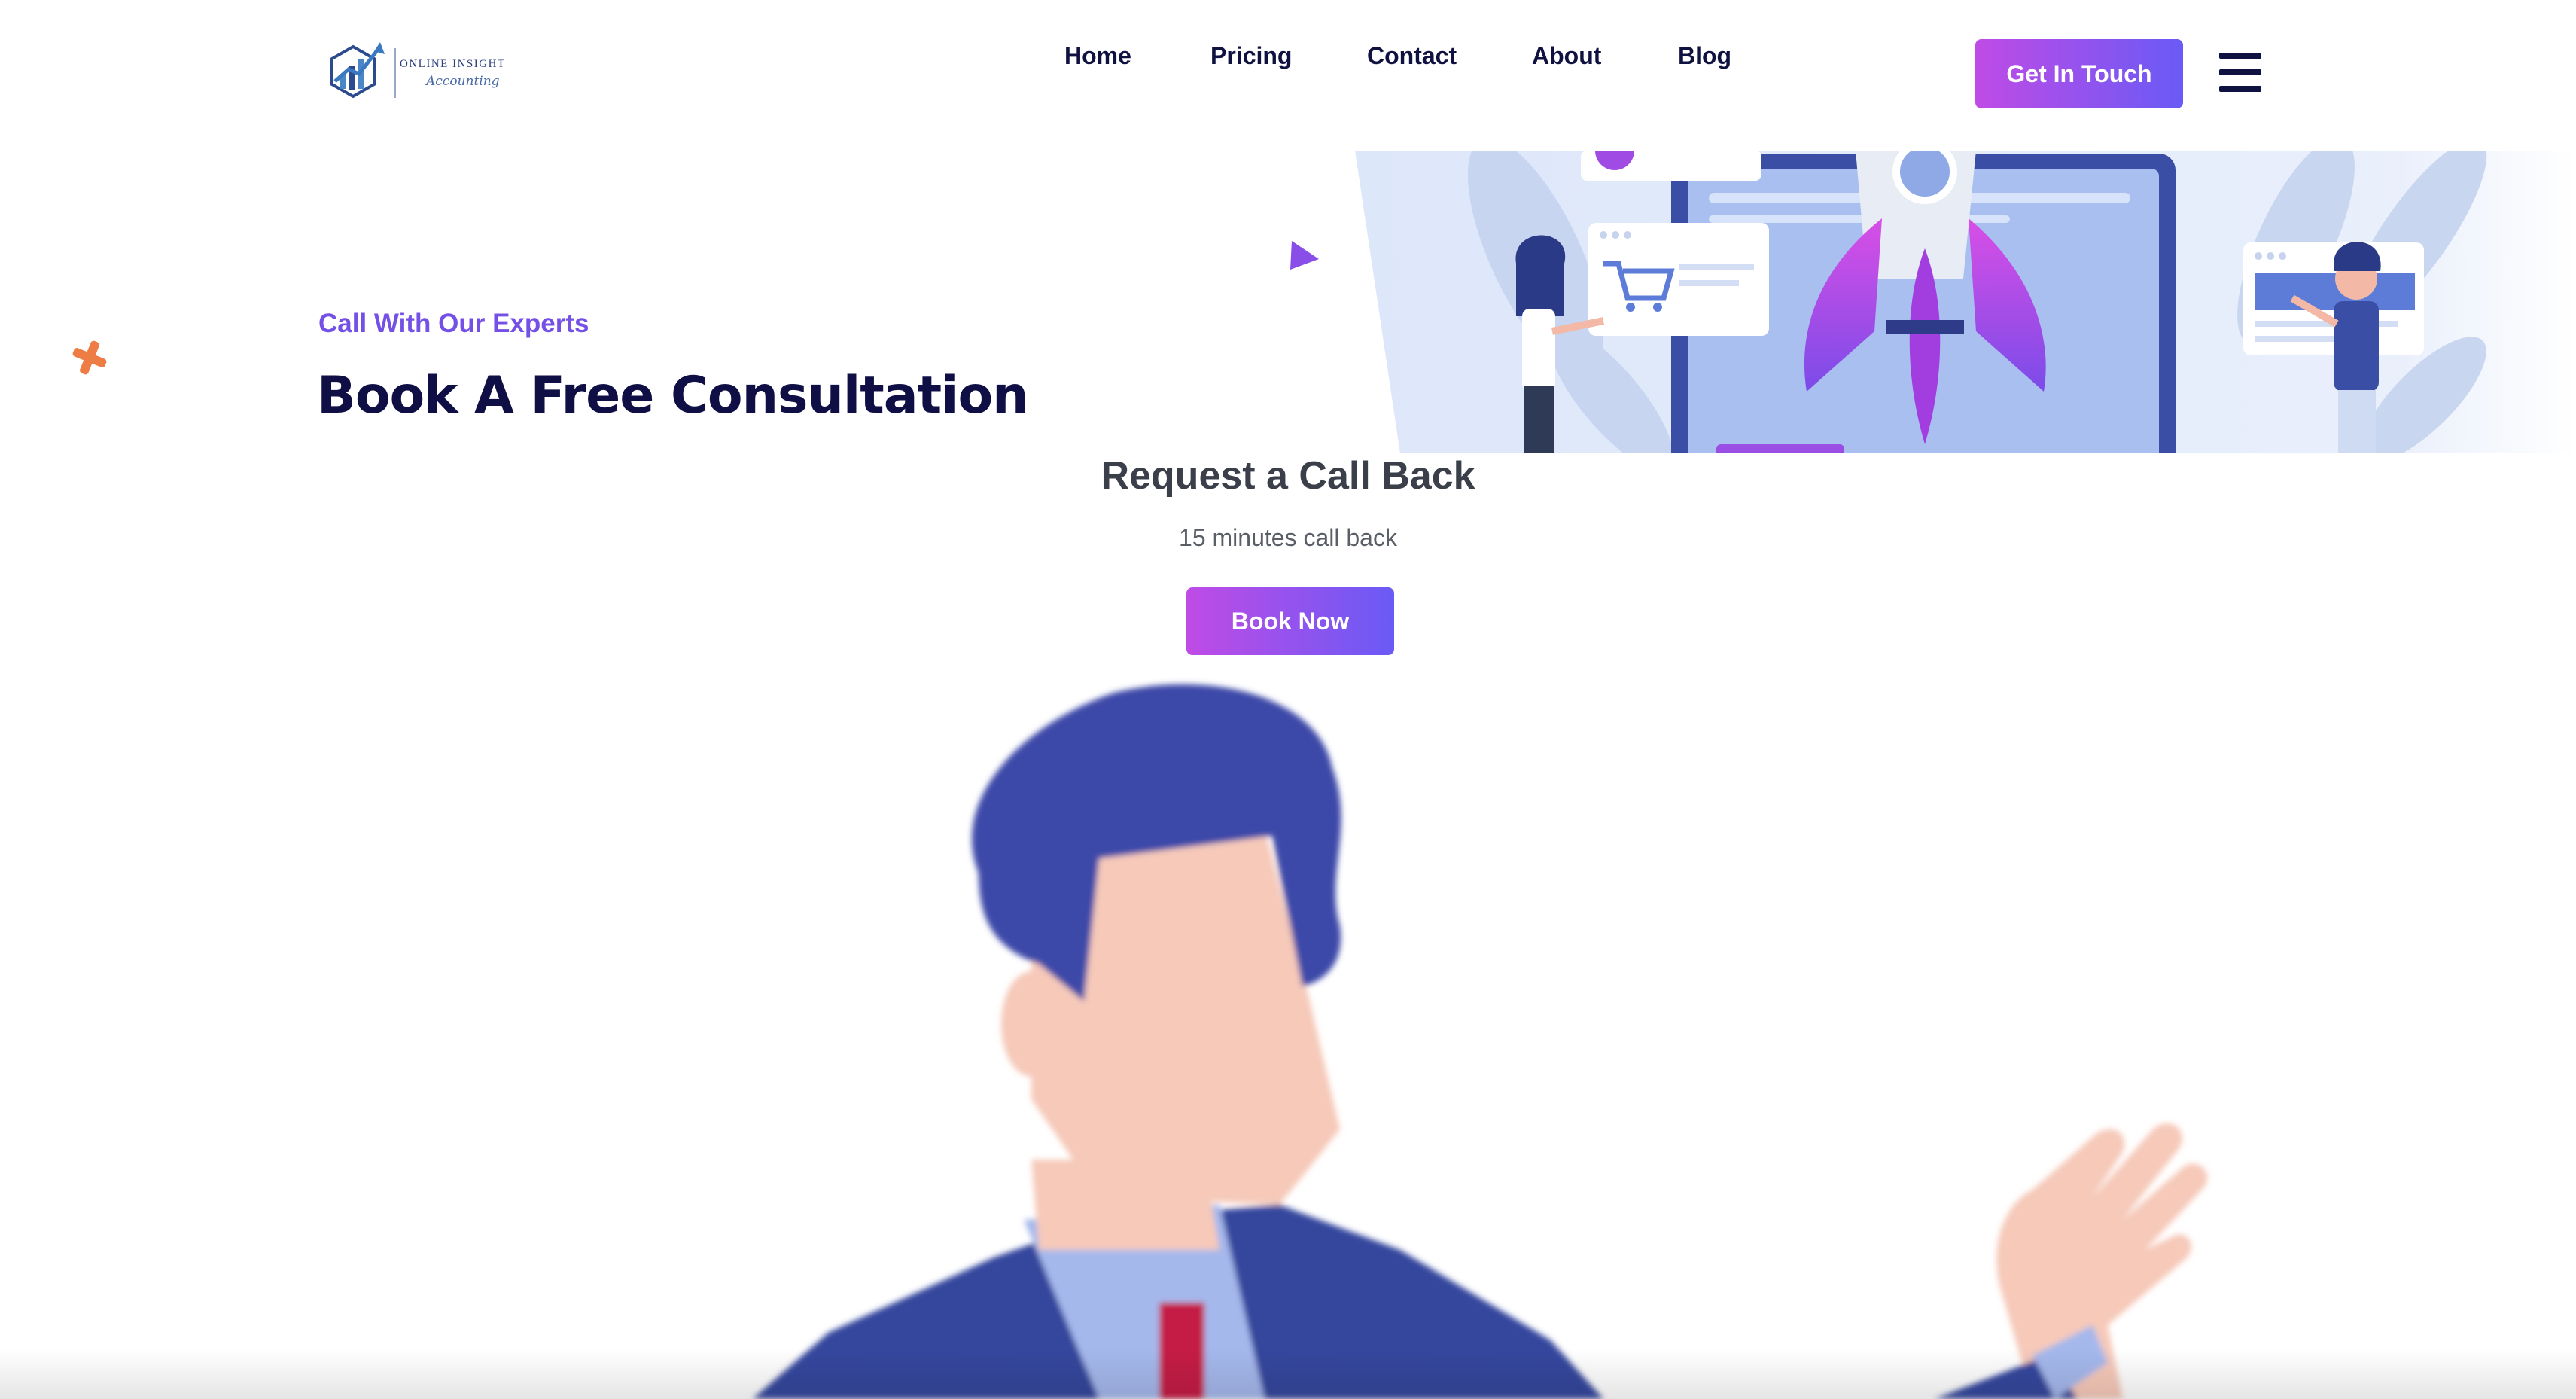 This screenshot has height=1399, width=2576. What do you see at coordinates (453, 64) in the screenshot?
I see `logo-name: ONLINE INSIGHT` at bounding box center [453, 64].